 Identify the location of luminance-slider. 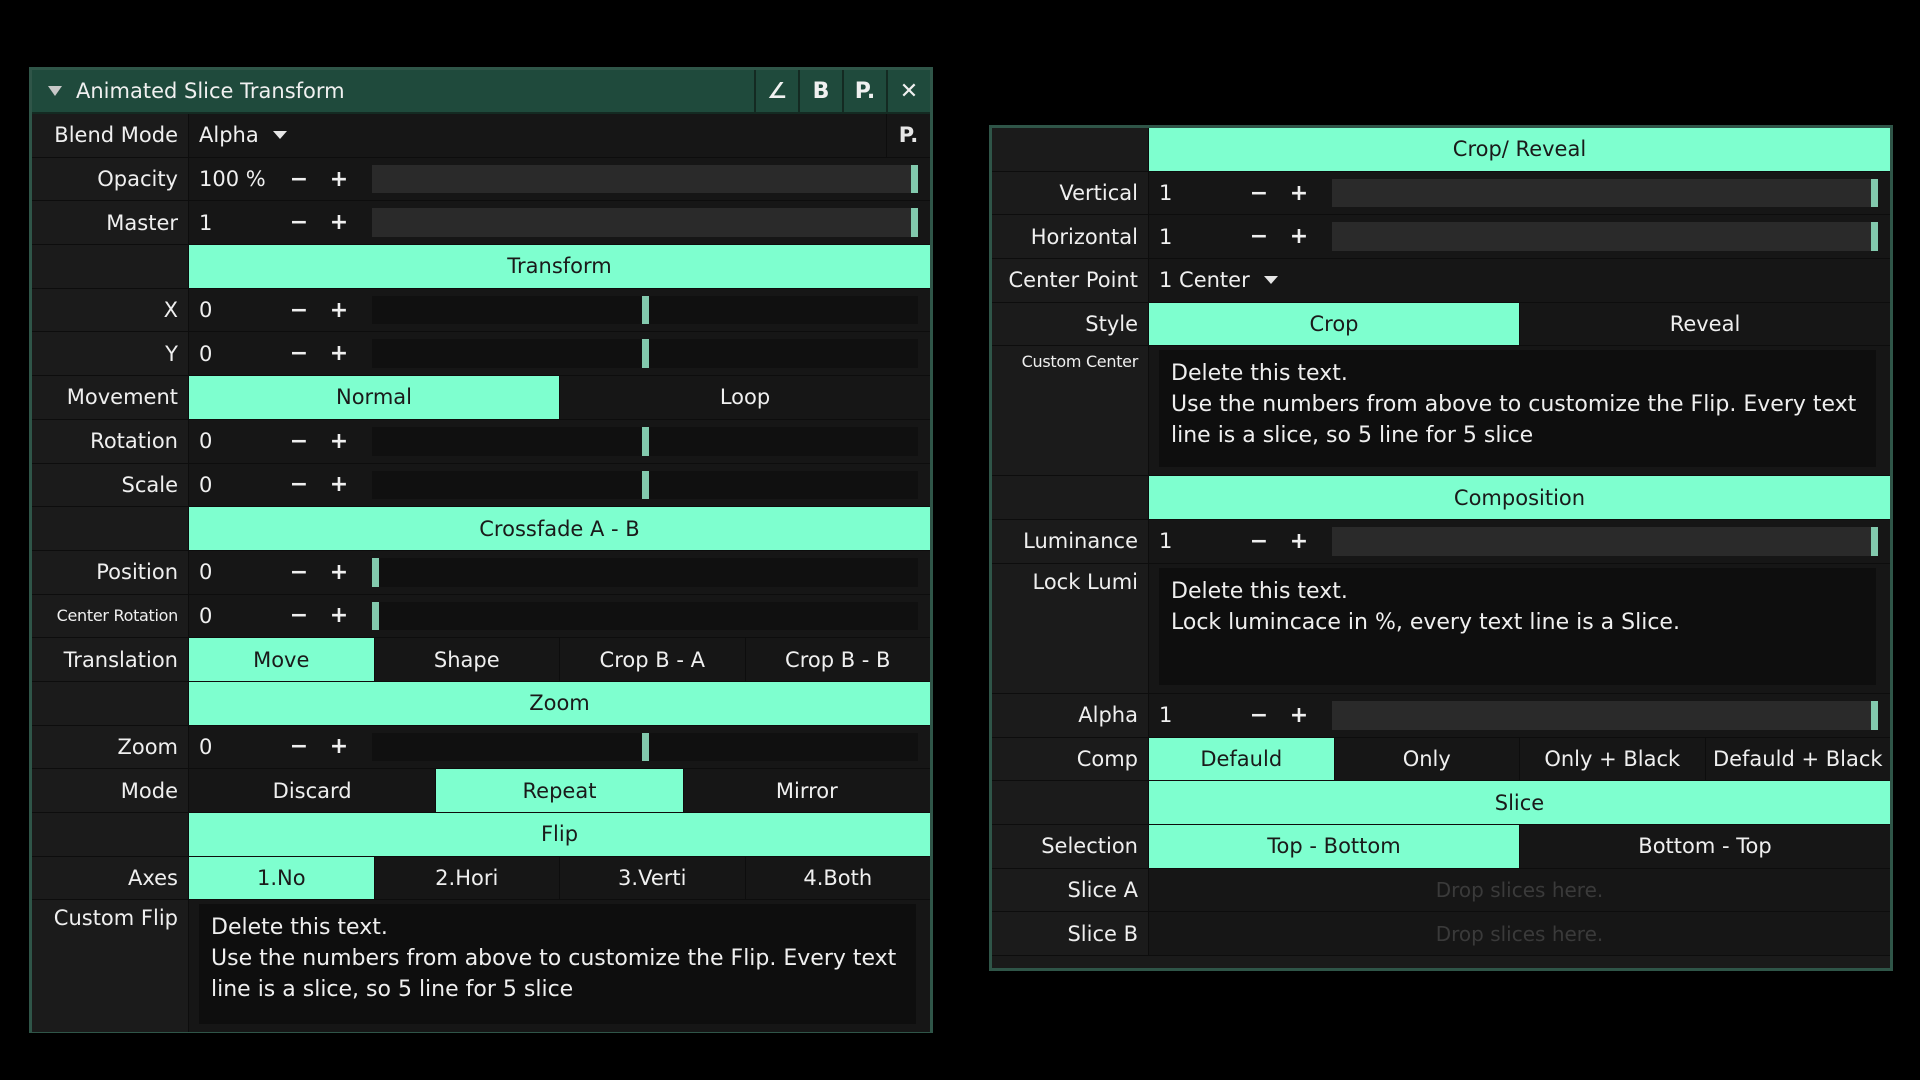
(1605, 541).